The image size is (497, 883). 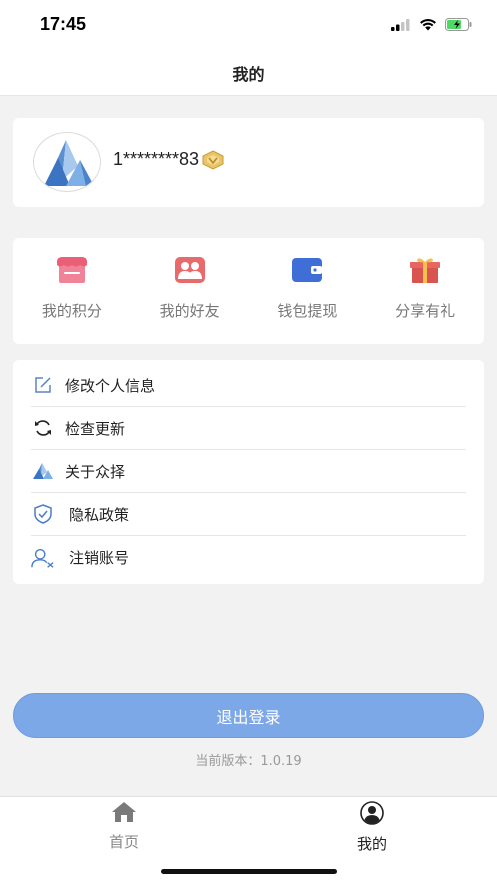 I want to click on signal-icon, so click(x=401, y=25).